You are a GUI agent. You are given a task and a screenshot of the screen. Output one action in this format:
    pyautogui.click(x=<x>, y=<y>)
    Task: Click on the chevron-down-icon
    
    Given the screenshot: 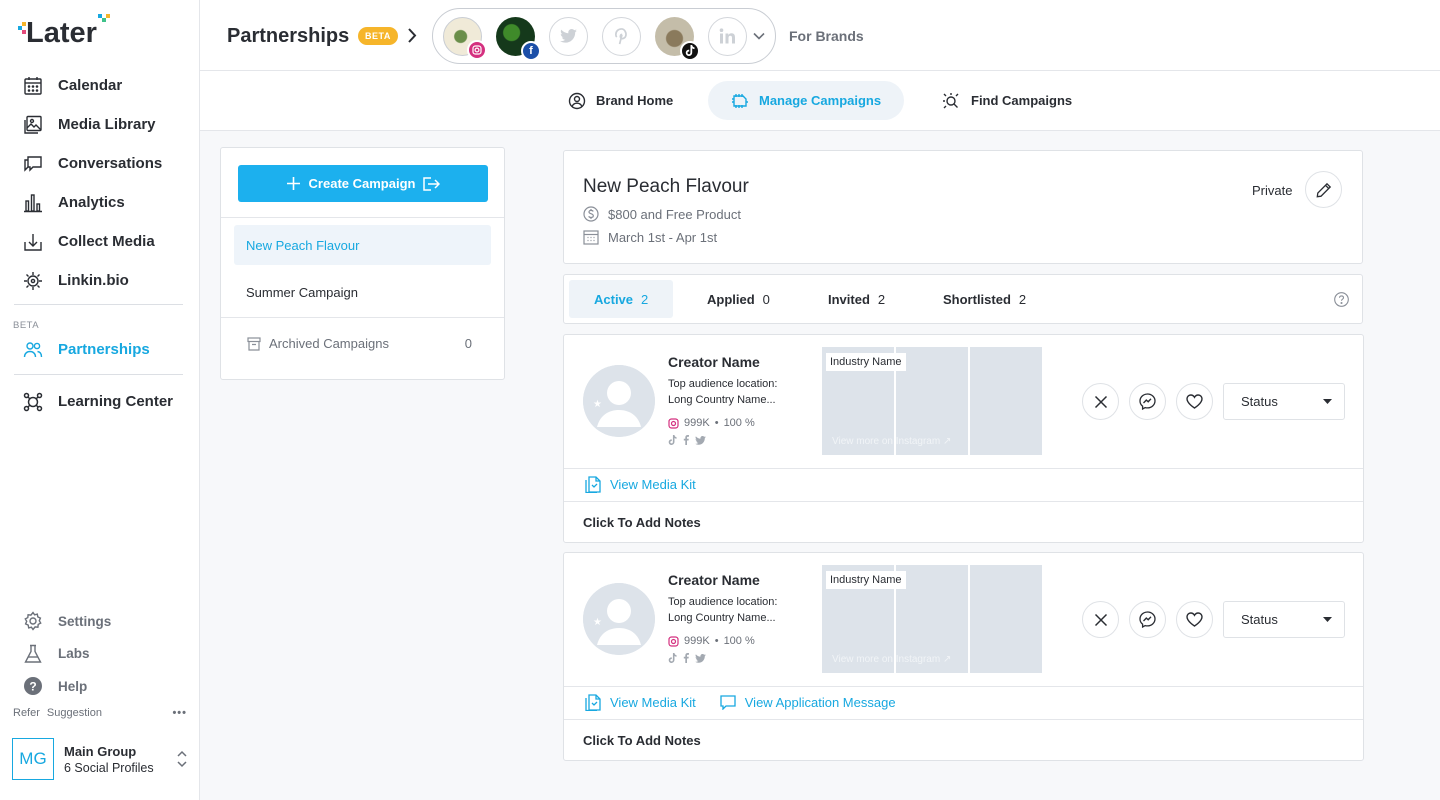 What is the action you would take?
    pyautogui.click(x=759, y=36)
    